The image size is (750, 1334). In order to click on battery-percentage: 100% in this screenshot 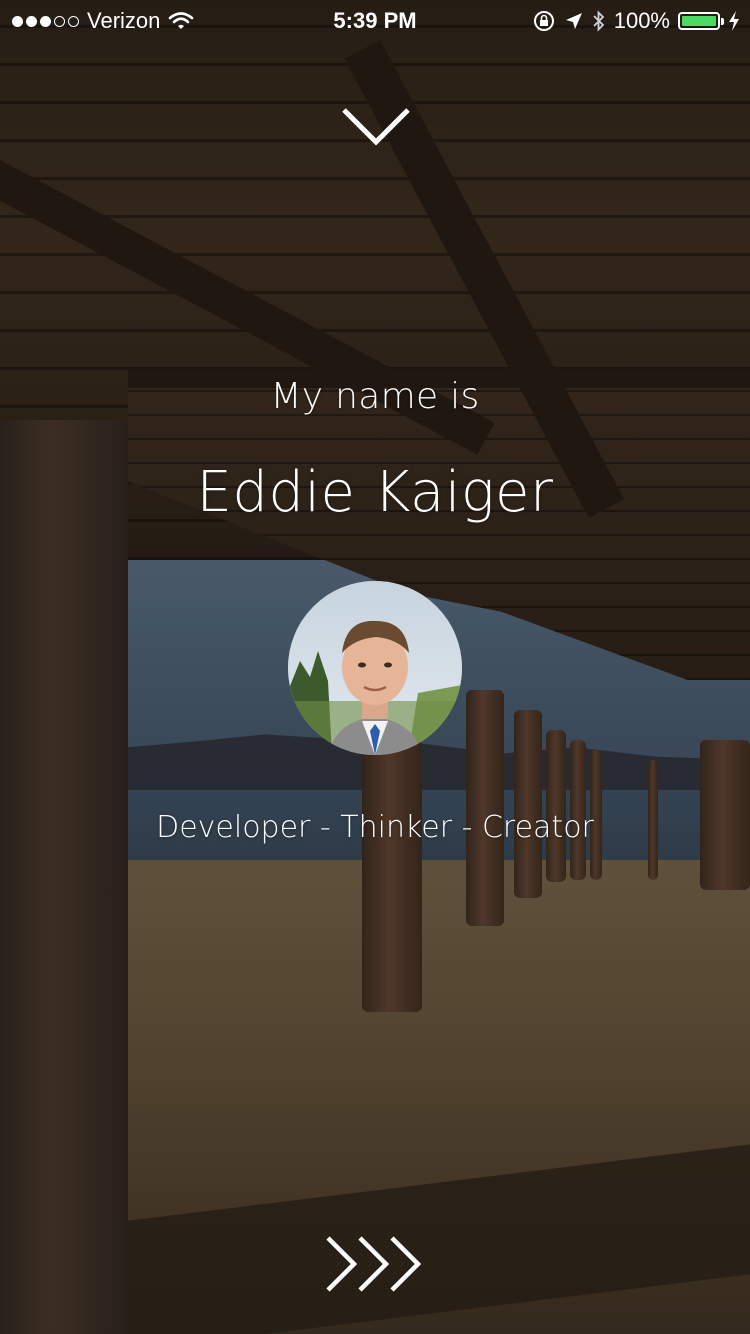, I will do `click(641, 20)`.